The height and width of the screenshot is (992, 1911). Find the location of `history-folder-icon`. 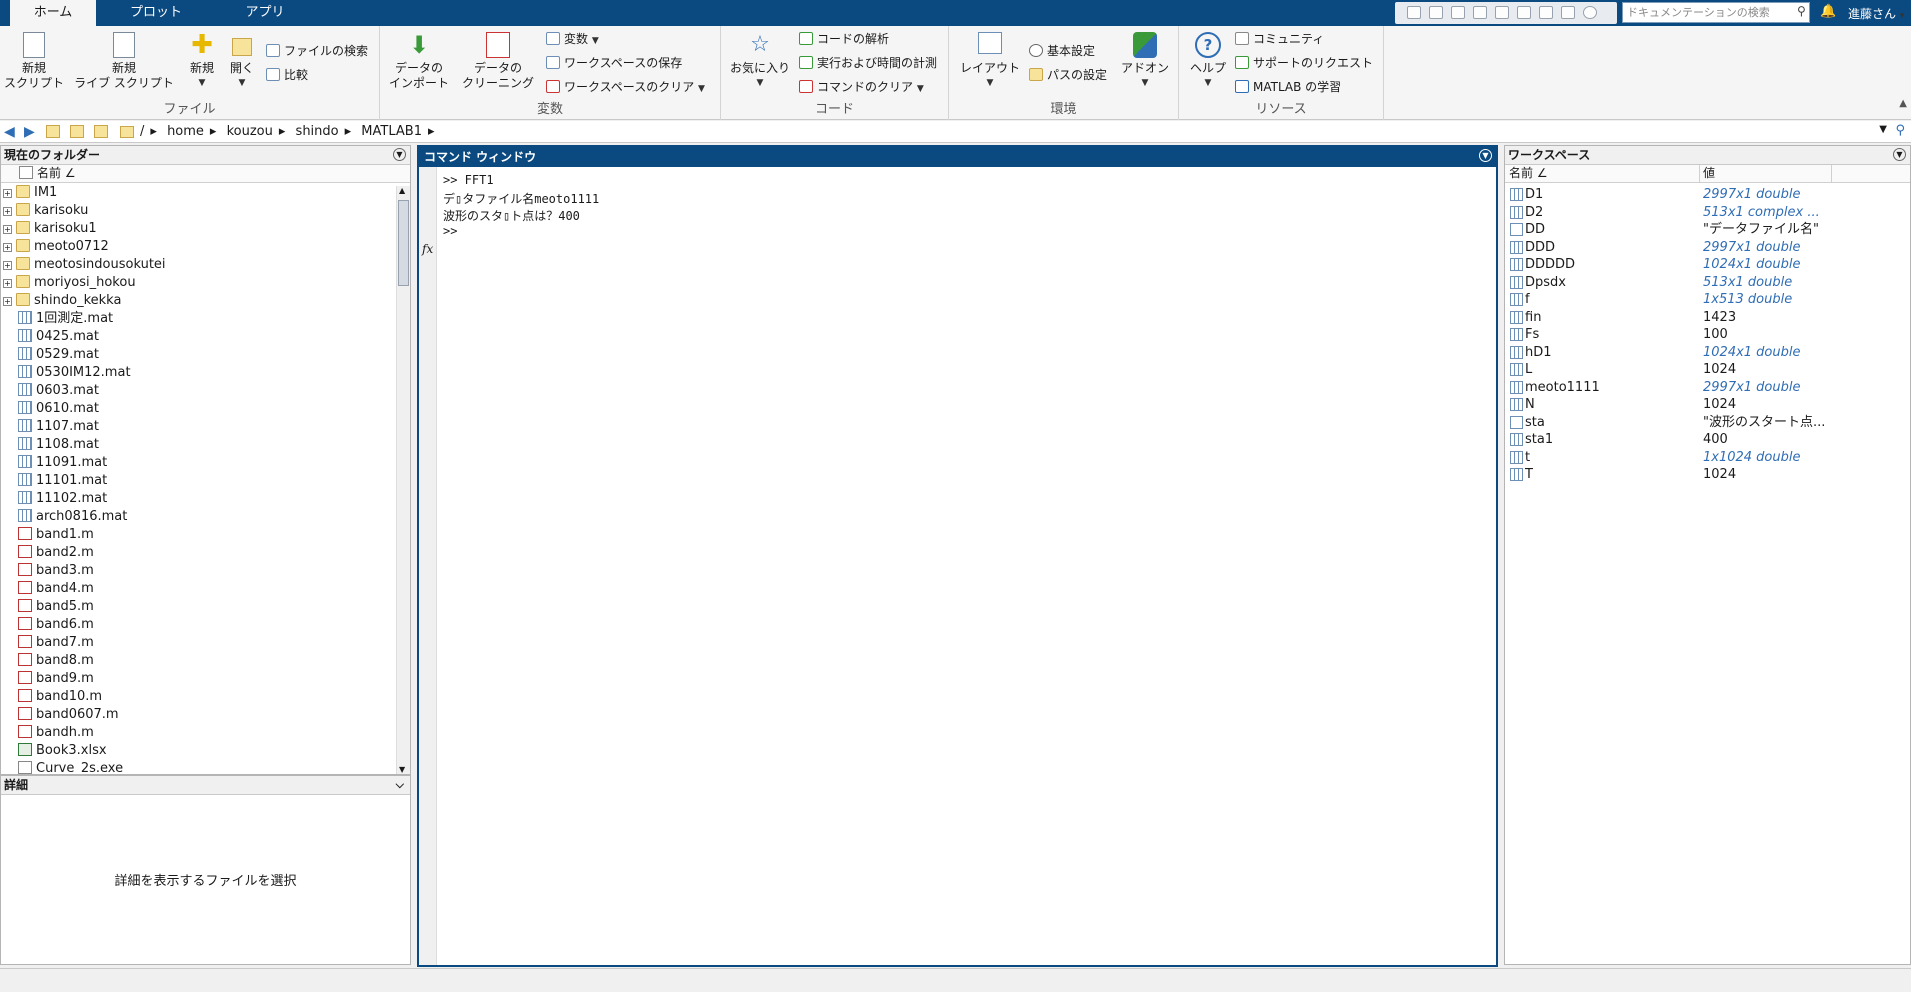

history-folder-icon is located at coordinates (101, 131).